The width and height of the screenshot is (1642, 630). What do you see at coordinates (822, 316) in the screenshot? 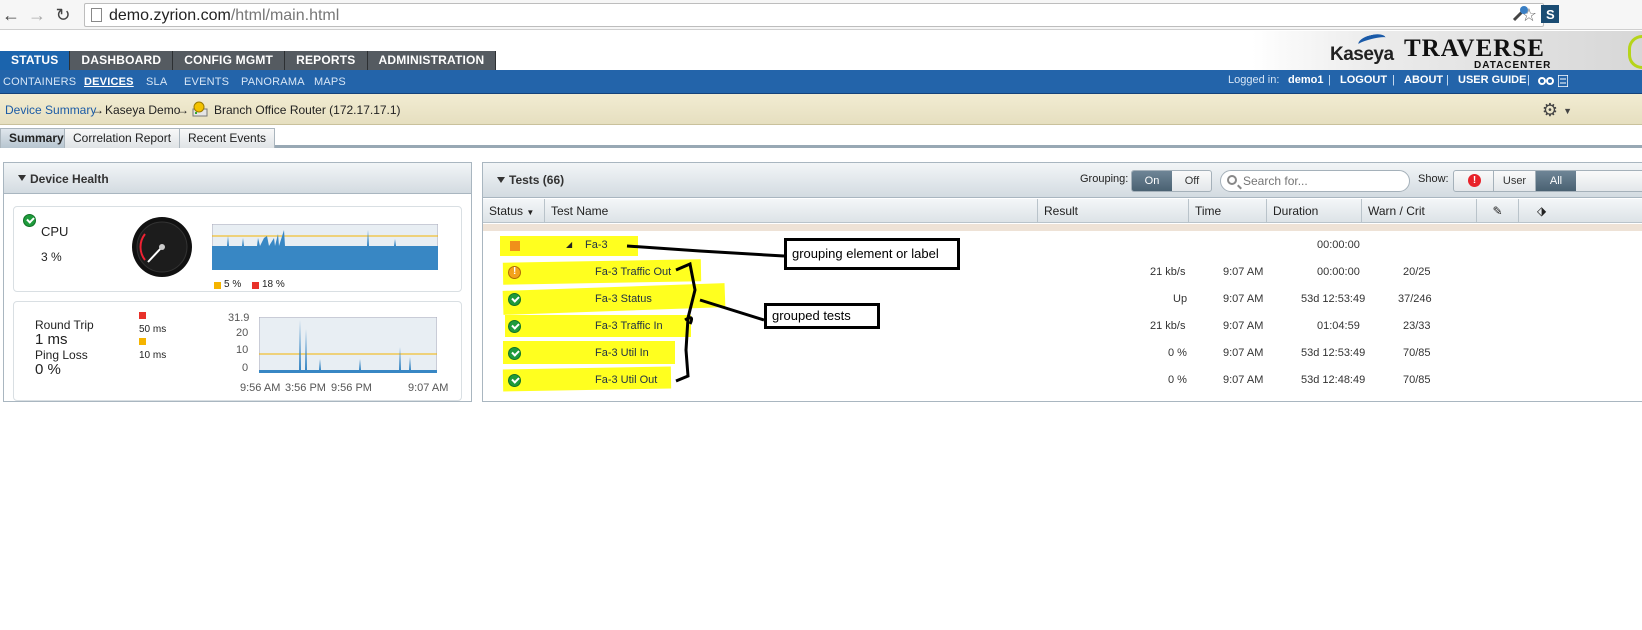
I see `annotation-grouped-tests: grouped tests` at bounding box center [822, 316].